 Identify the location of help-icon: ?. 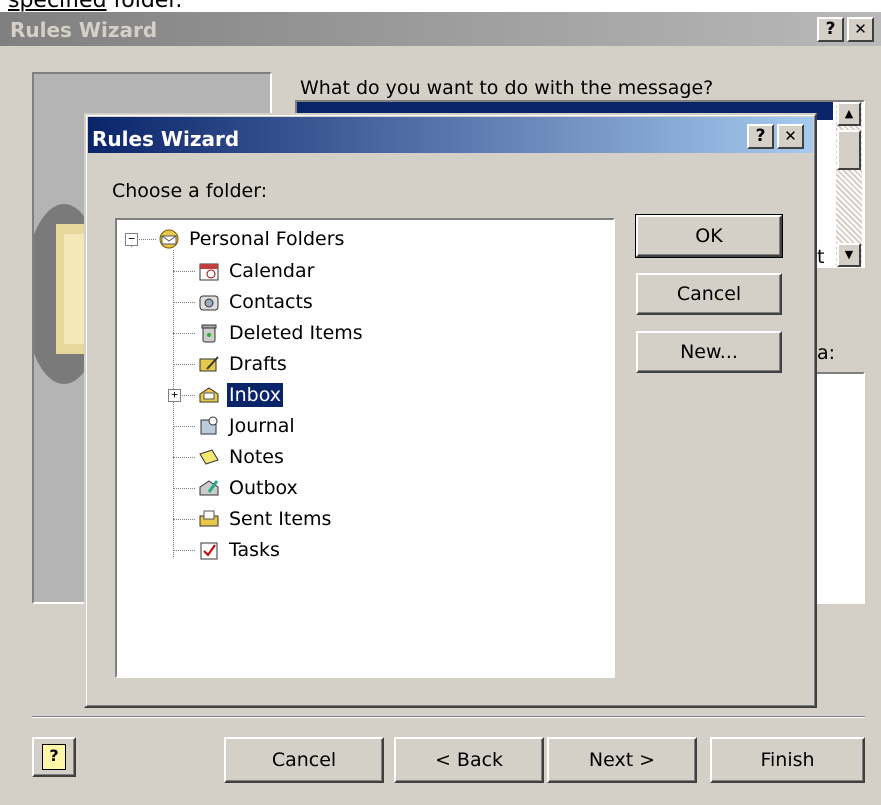
(54, 757).